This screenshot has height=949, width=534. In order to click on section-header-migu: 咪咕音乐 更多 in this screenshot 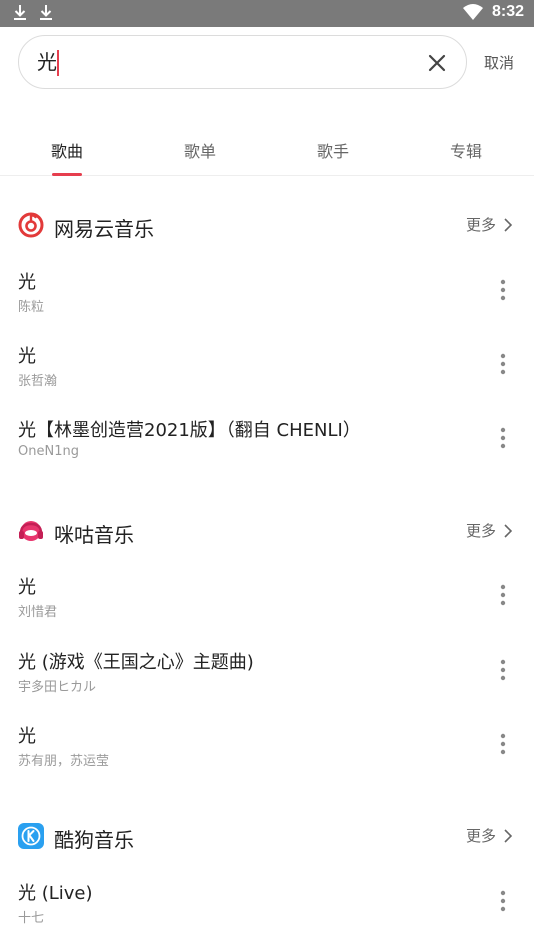, I will do `click(267, 538)`.